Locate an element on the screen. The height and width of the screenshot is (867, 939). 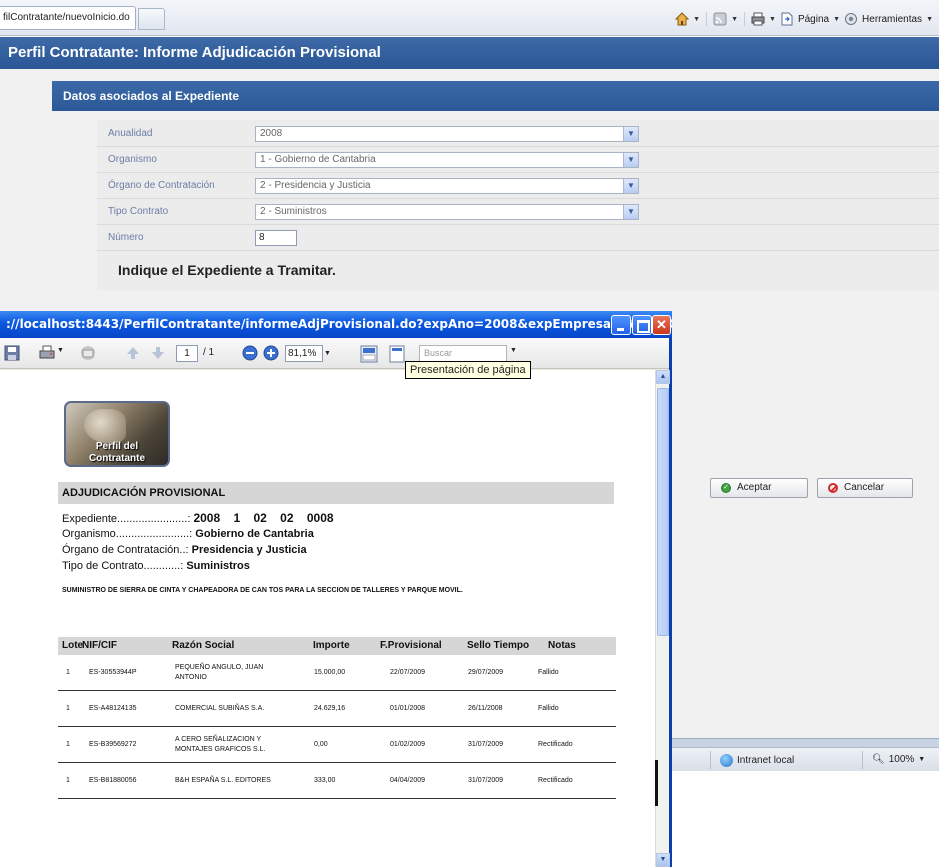
column-header: Lote is located at coordinates (73, 645).